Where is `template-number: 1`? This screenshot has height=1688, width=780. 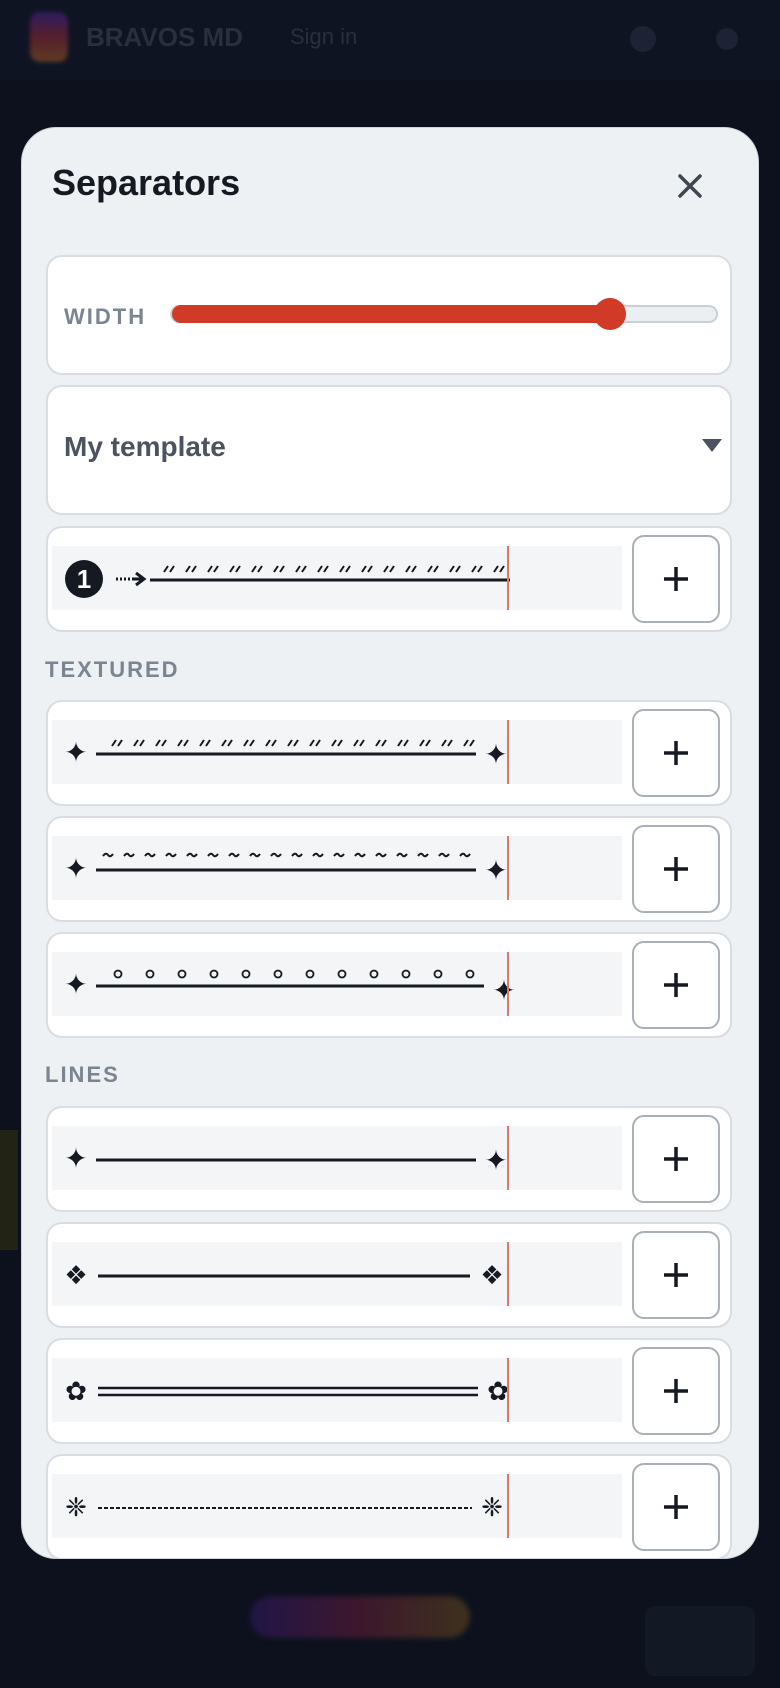 template-number: 1 is located at coordinates (84, 579).